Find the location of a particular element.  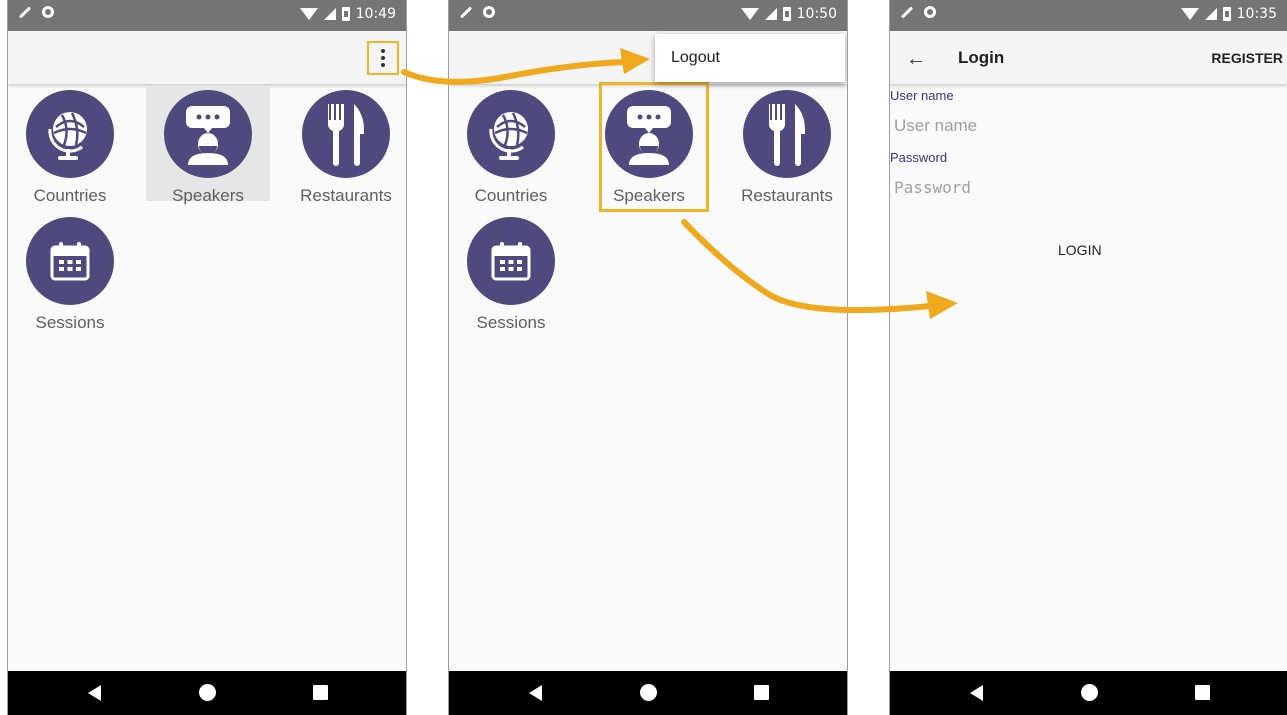

status-time: 10:50 is located at coordinates (816, 14).